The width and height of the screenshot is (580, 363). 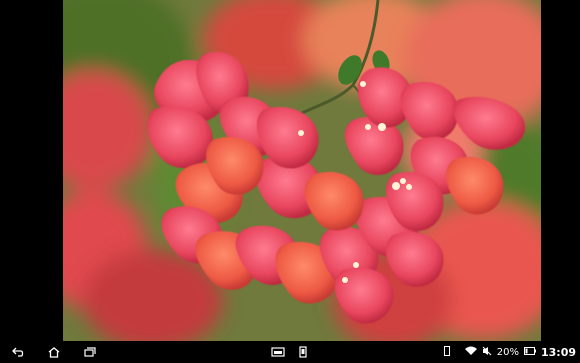 I want to click on system-navigation-bar: 20% 13:09, so click(x=290, y=352).